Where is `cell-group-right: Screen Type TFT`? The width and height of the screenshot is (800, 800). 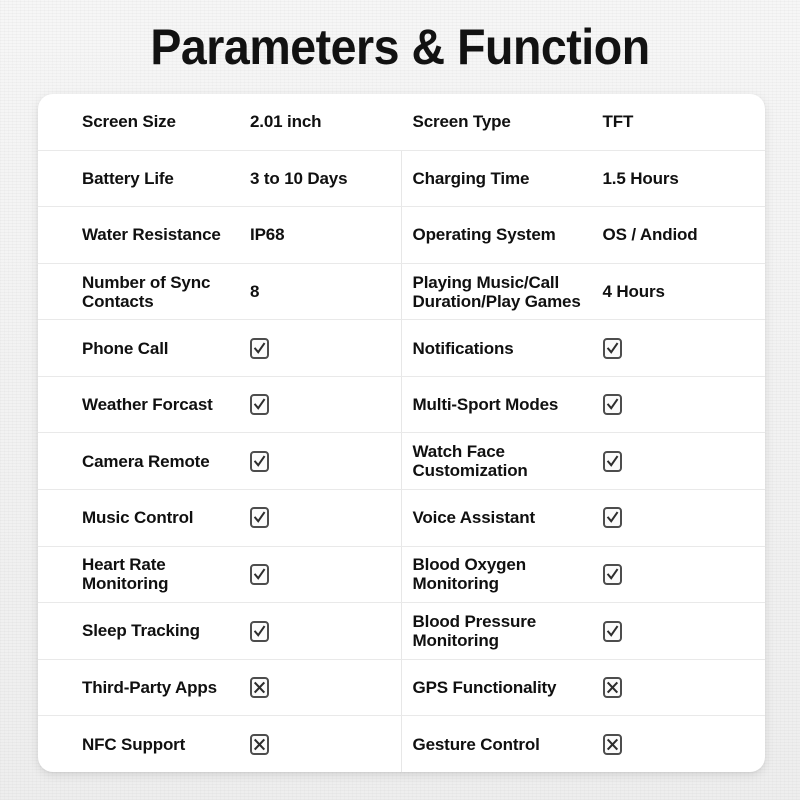
cell-group-right: Screen Type TFT is located at coordinates (584, 122).